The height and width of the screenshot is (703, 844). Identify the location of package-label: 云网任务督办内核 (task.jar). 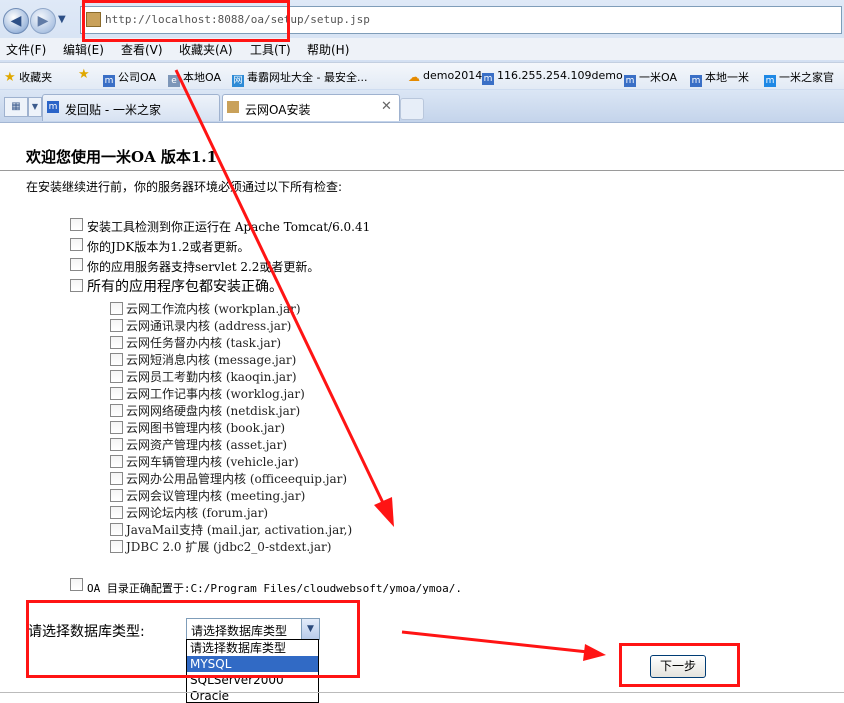
(204, 343).